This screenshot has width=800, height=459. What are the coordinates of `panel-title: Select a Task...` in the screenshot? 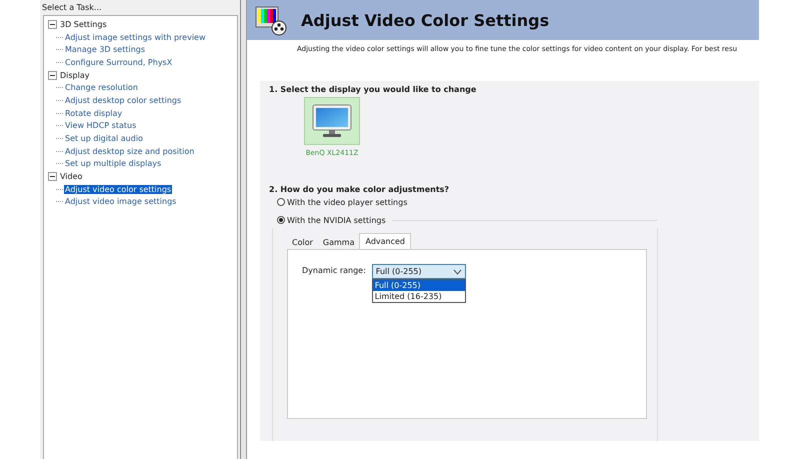 It's located at (72, 8).